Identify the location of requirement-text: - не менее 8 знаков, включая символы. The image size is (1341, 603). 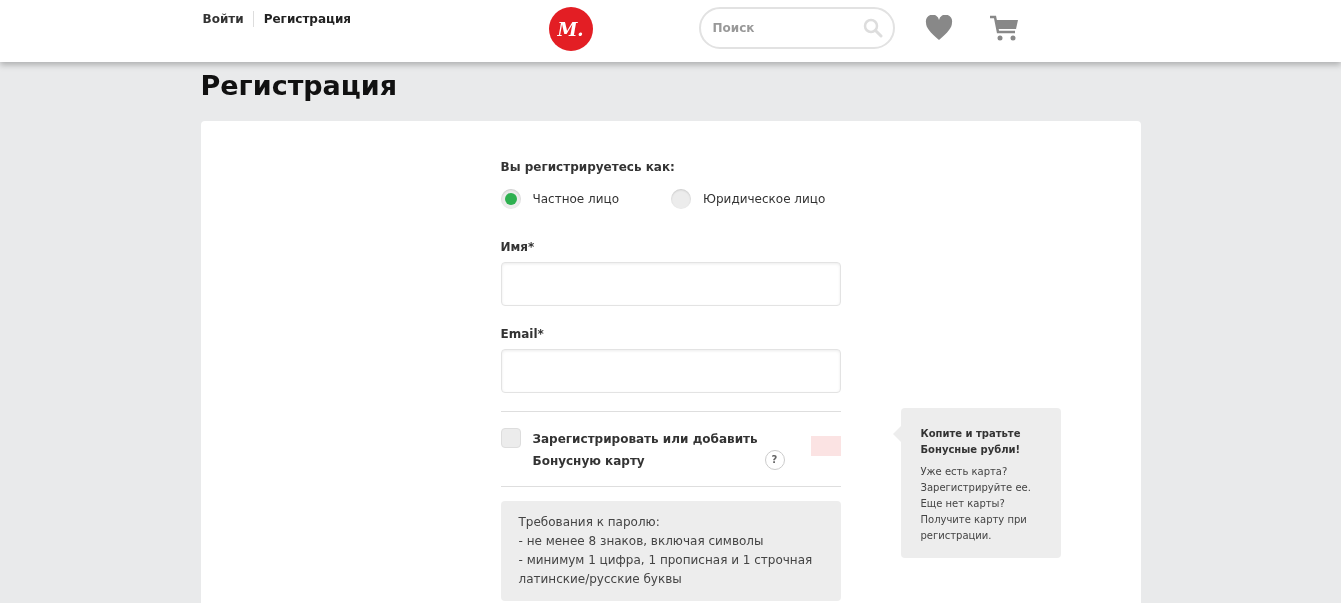
(641, 541).